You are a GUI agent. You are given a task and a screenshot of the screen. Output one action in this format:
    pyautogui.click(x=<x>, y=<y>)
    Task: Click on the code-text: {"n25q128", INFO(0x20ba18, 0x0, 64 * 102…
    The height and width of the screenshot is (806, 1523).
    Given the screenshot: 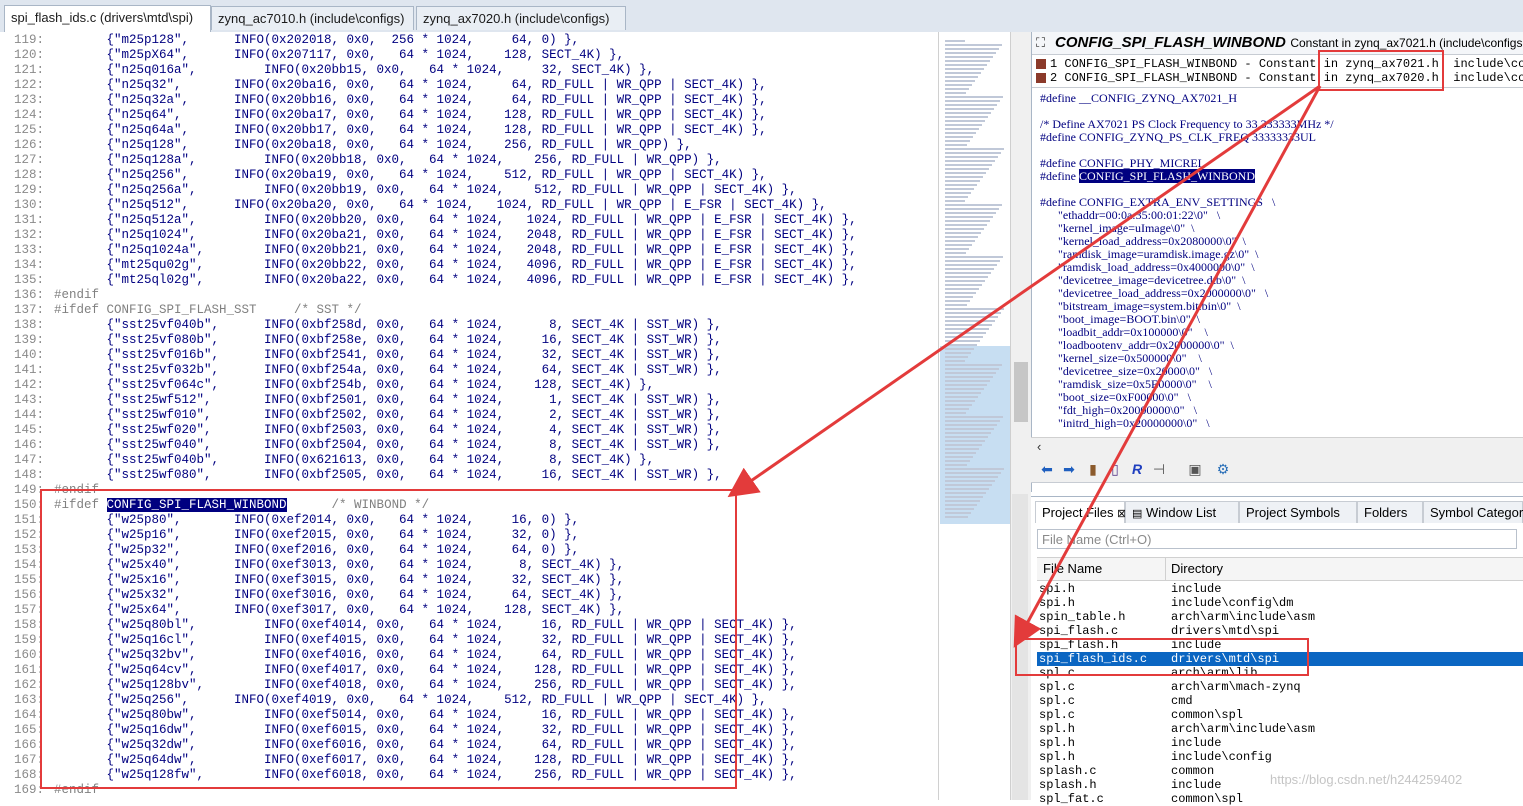 What is the action you would take?
    pyautogui.click(x=373, y=145)
    